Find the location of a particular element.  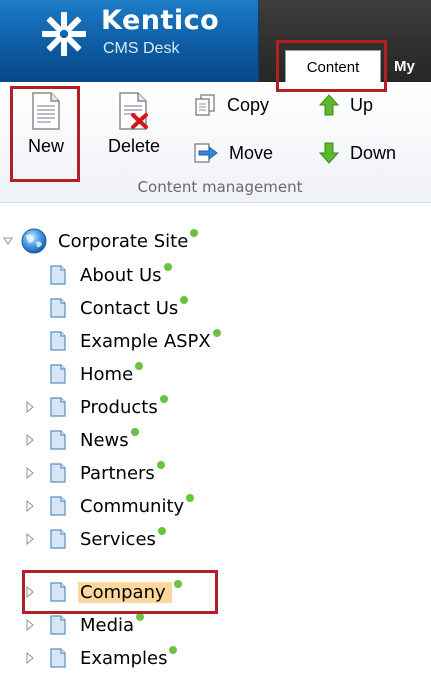

tree-item-label: Products is located at coordinates (119, 407).